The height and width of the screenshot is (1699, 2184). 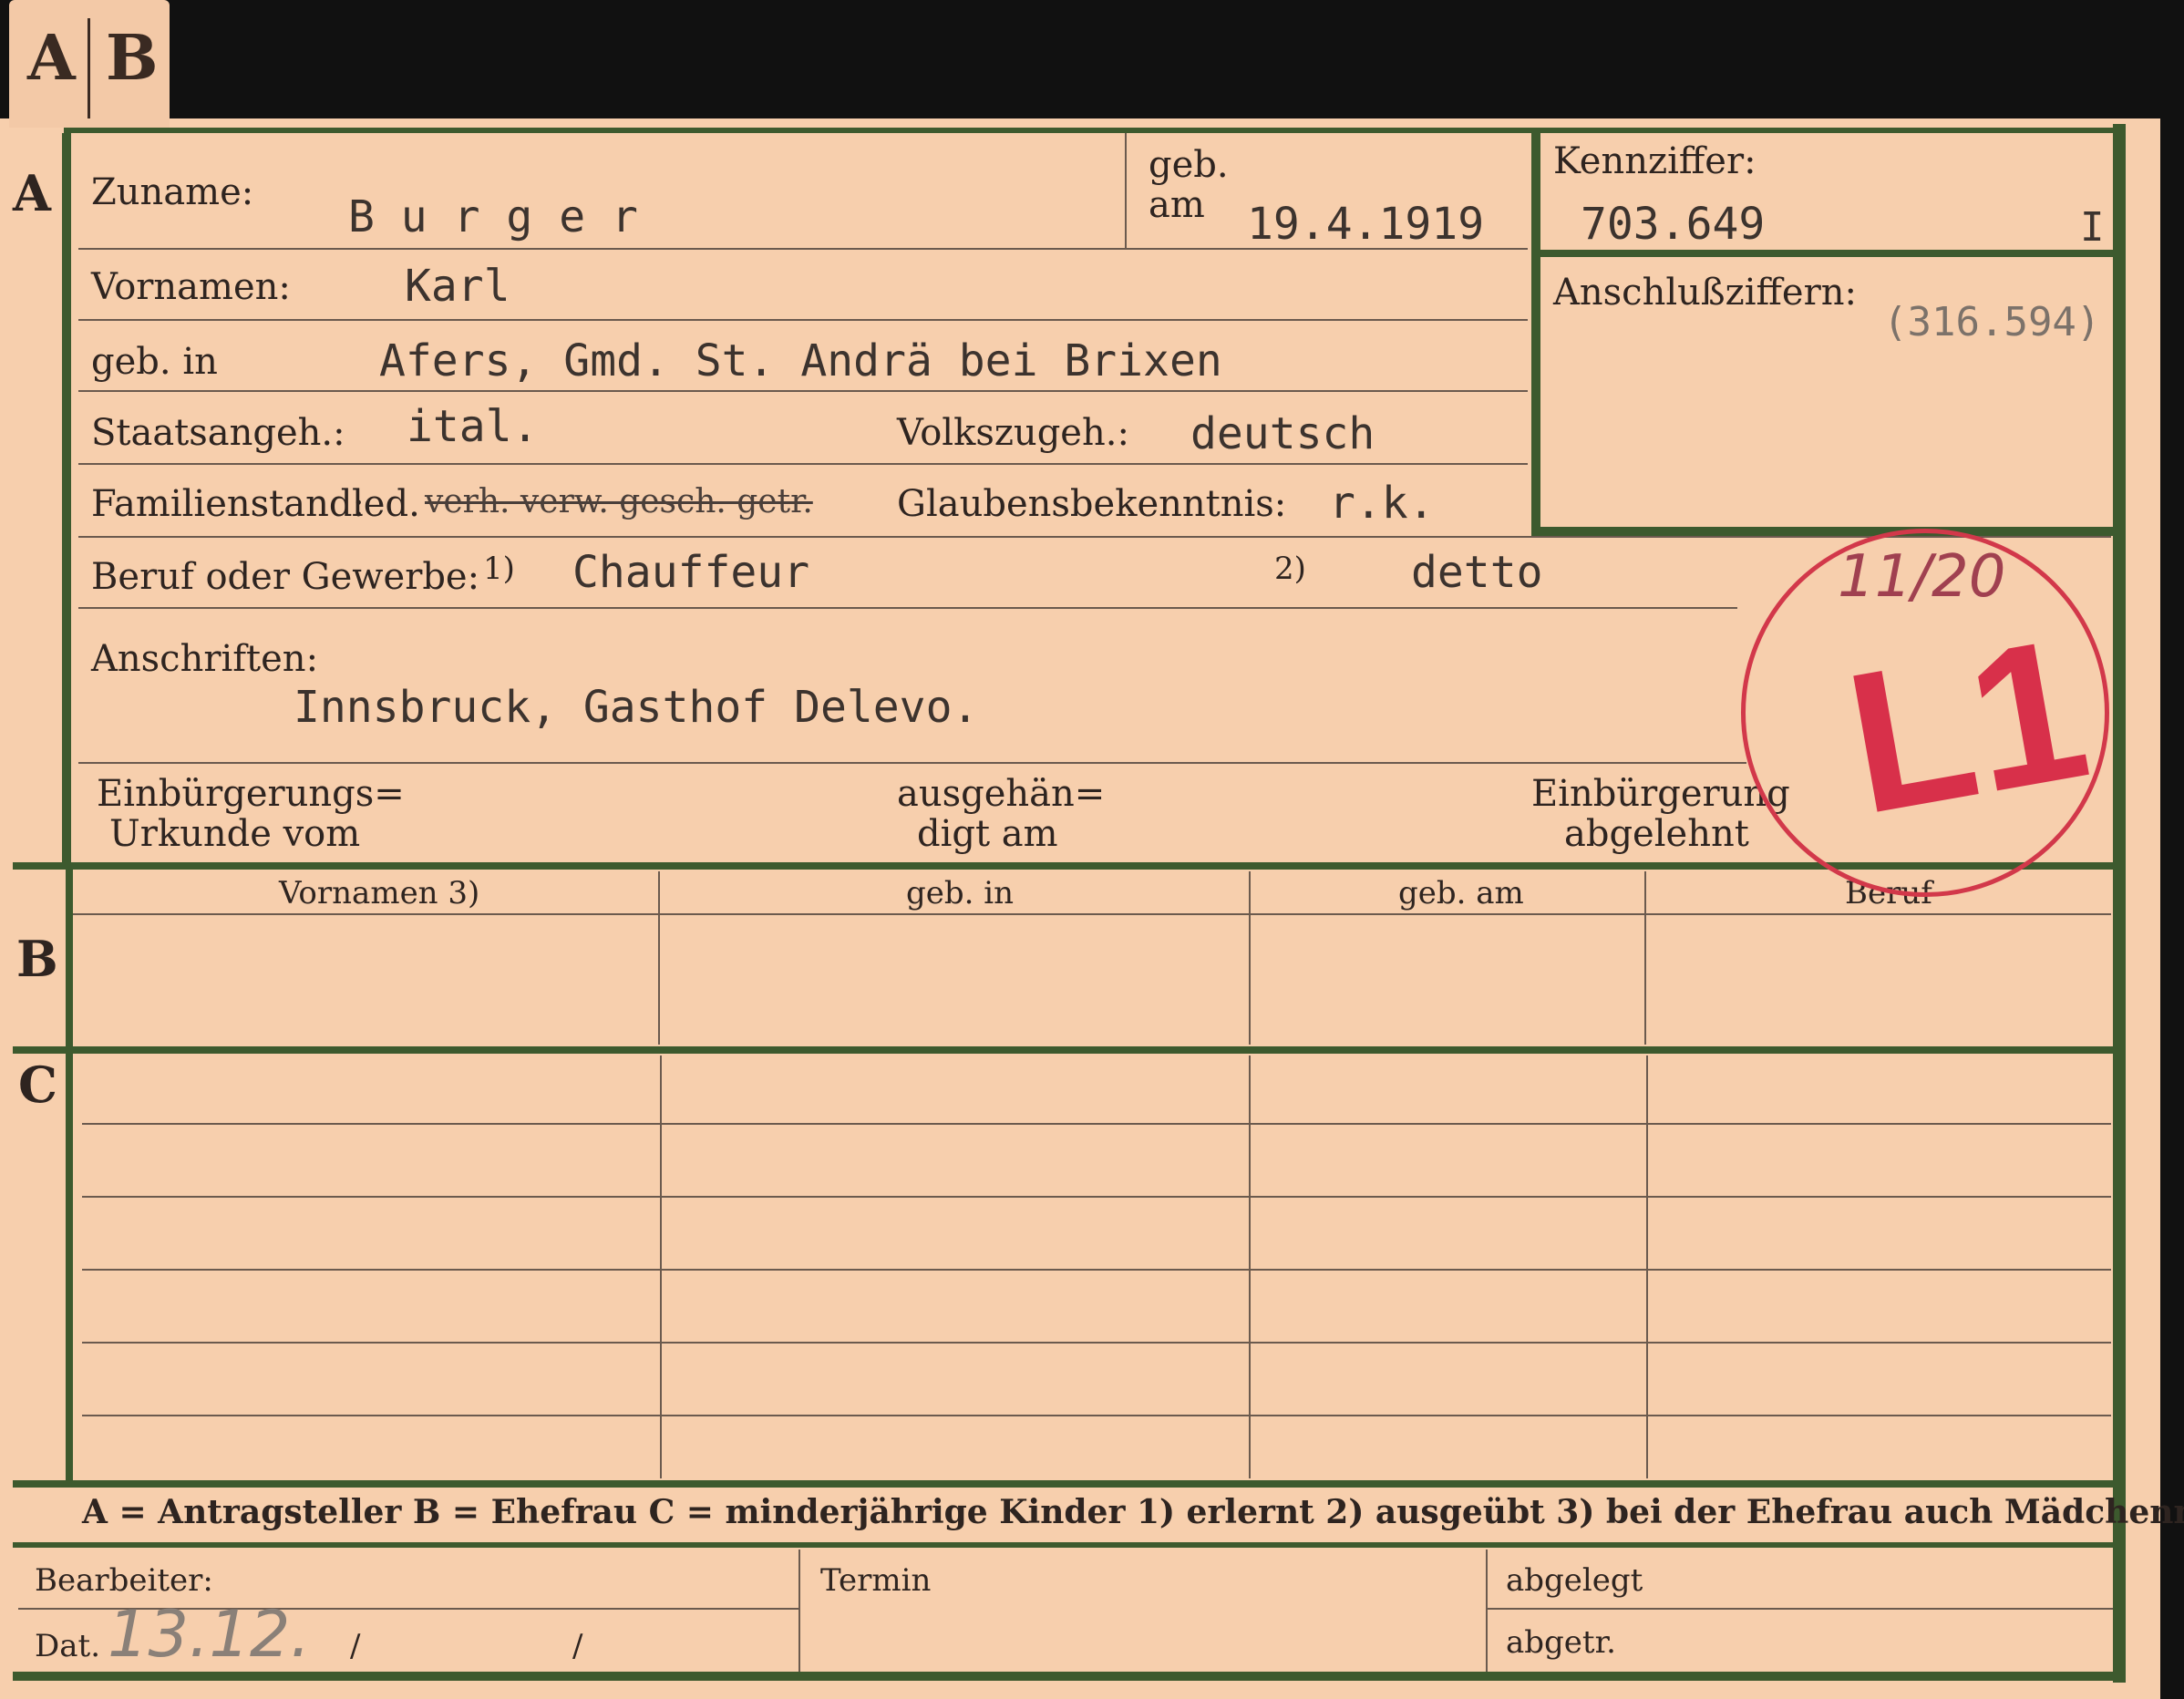 I want to click on anschriften-label: Anschriften:, so click(x=205, y=659).